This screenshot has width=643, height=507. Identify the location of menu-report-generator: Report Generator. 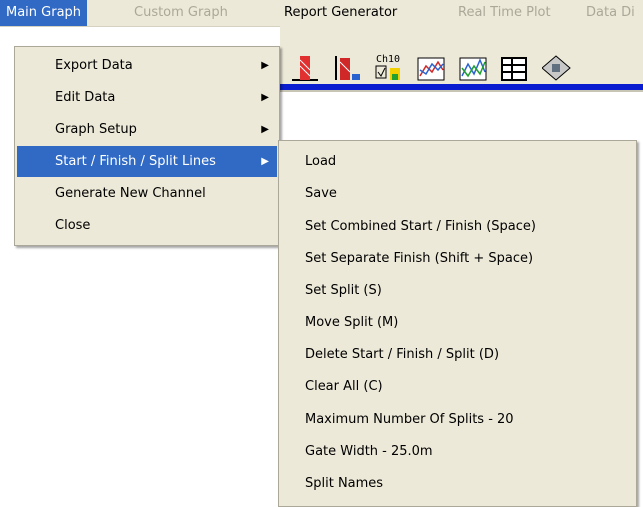
(340, 13).